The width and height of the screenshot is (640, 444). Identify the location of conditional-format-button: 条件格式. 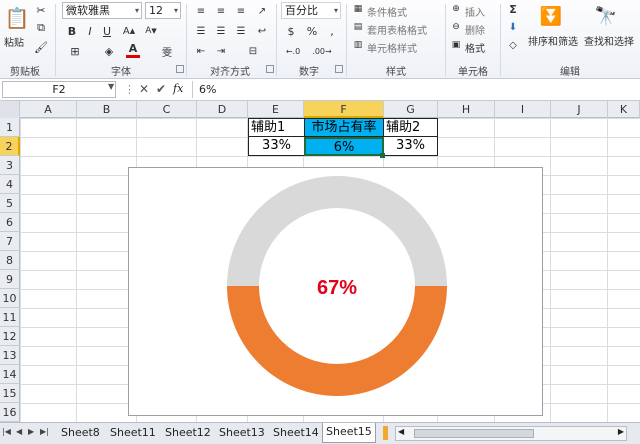
(387, 11).